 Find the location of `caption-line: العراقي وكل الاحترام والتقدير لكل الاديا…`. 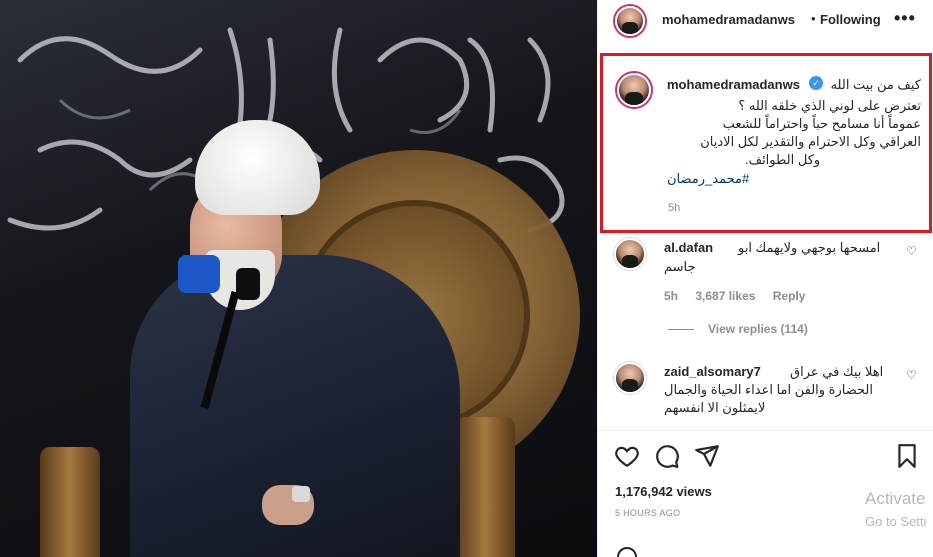

caption-line: العراقي وكل الاحترام والتقدير لكل الاديا… is located at coordinates (810, 141).